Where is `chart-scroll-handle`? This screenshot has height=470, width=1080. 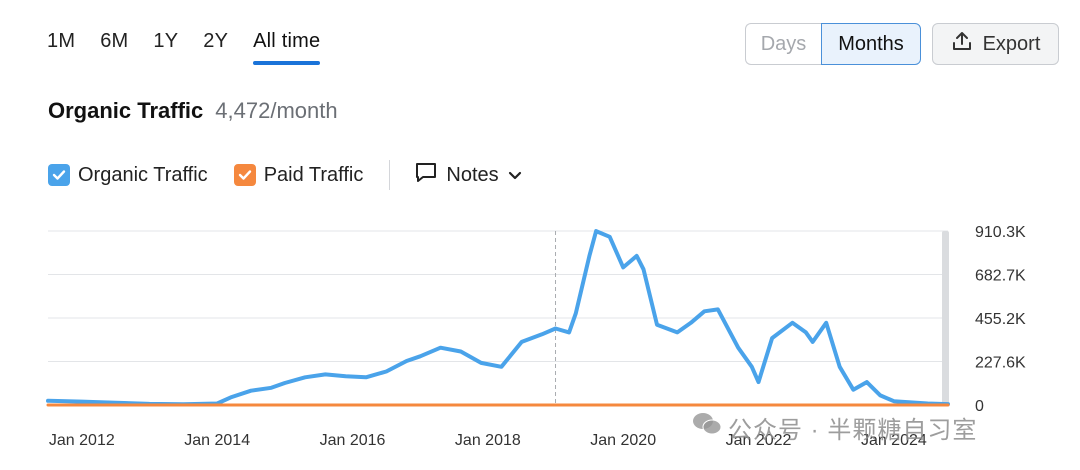 chart-scroll-handle is located at coordinates (945, 318).